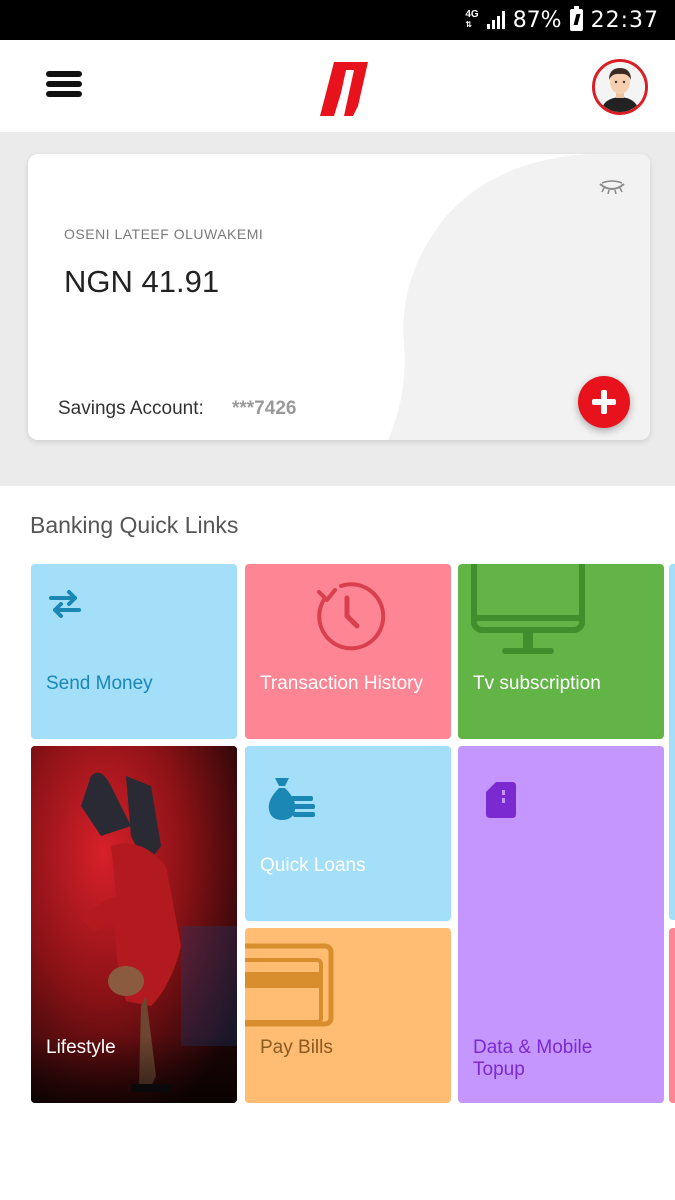 The image size is (675, 1200). I want to click on hamburger-menu-icon, so click(64, 85).